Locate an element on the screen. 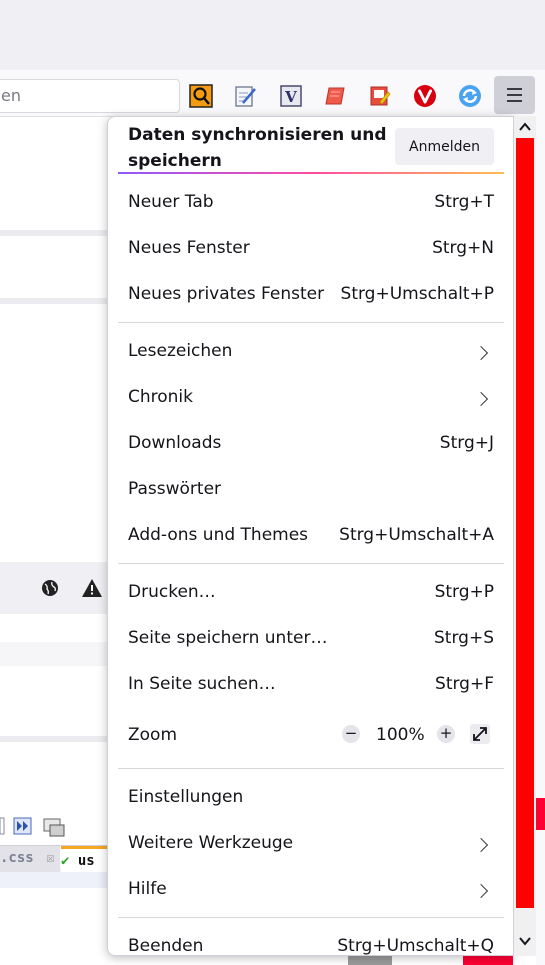 The height and width of the screenshot is (965, 545). menu-item-label: Hilfe is located at coordinates (147, 889).